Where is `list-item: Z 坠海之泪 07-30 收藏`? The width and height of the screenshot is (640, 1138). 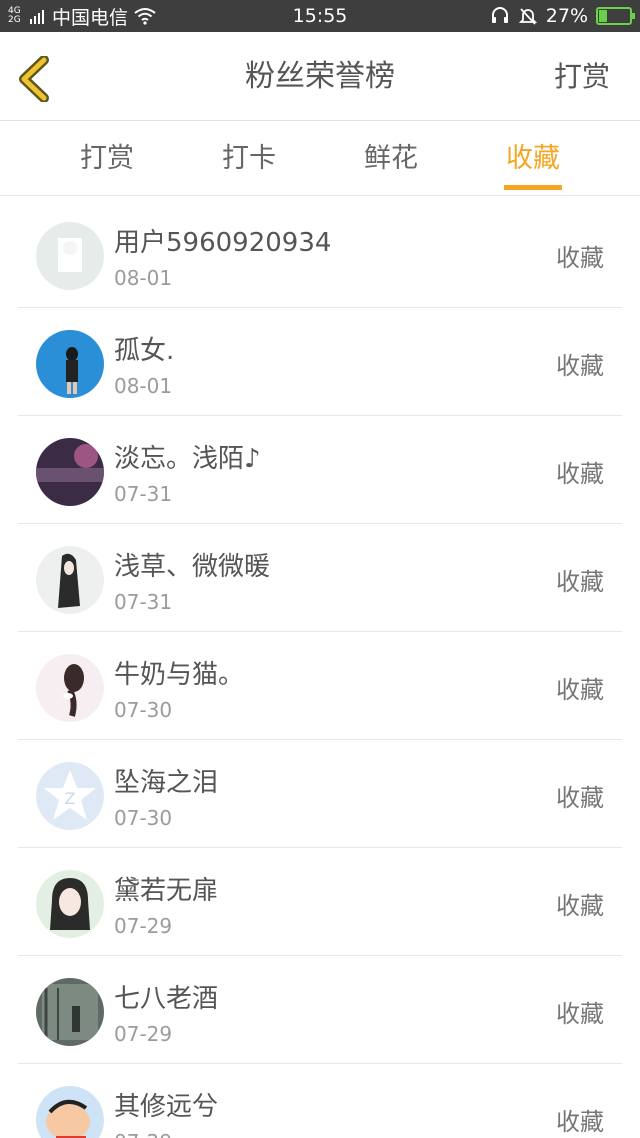
list-item: Z 坠海之泪 07-30 收藏 is located at coordinates (320, 794).